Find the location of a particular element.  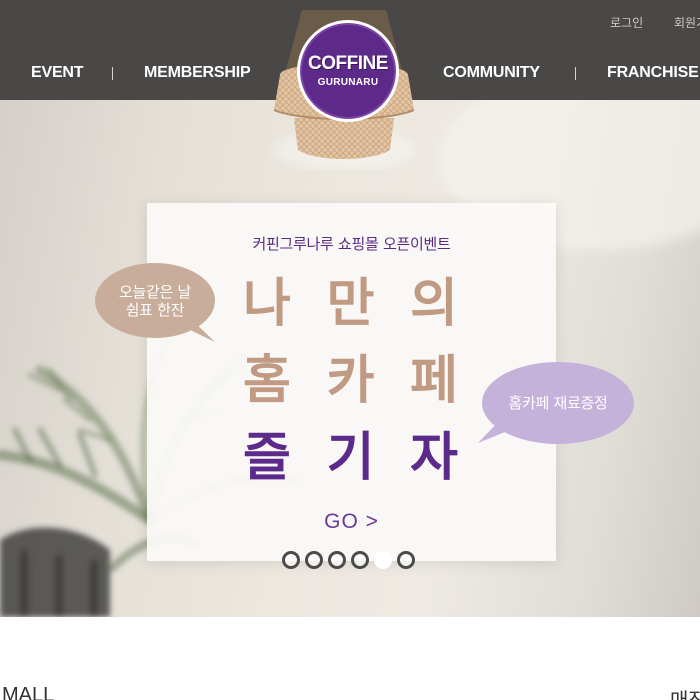

brand-logo: COFFINE GURUNARU is located at coordinates (348, 71).